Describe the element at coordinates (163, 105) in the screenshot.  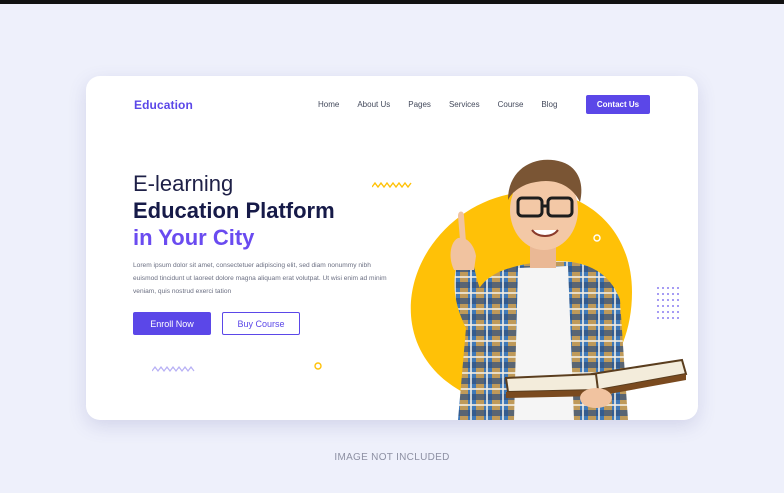
I see `brand-logo: Education` at that location.